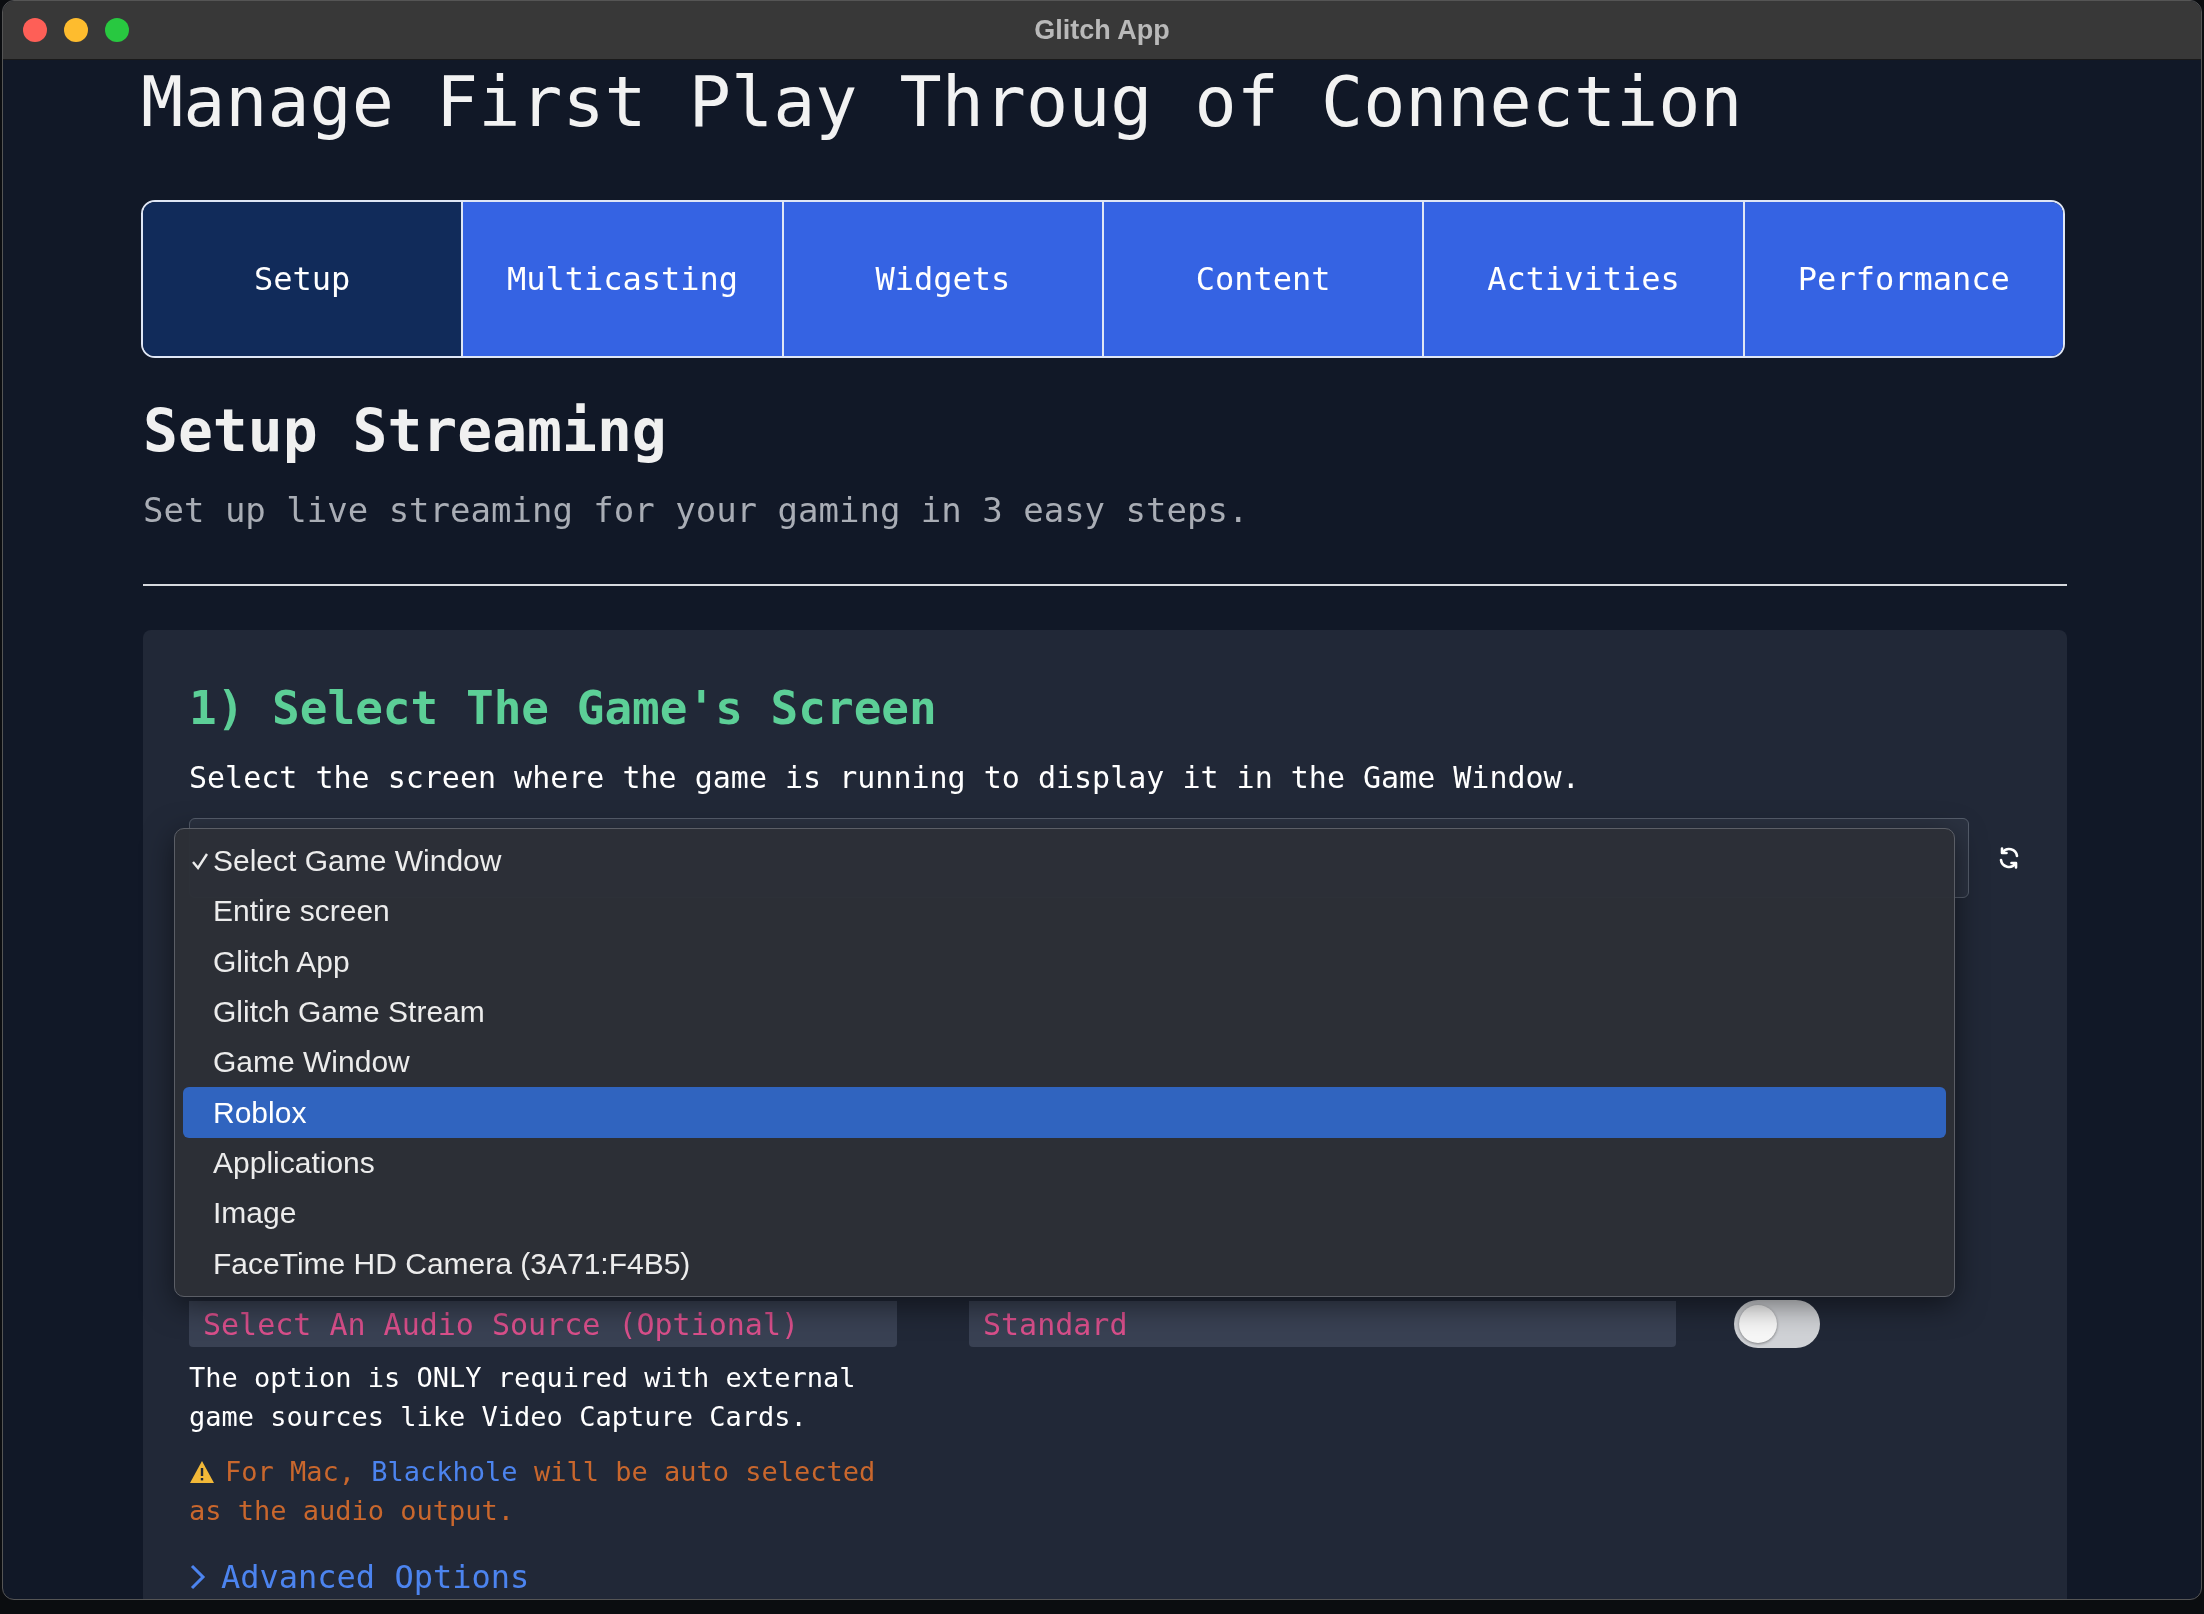 The width and height of the screenshot is (2204, 1614). Describe the element at coordinates (1064, 1163) in the screenshot. I see `menu-item: Applications` at that location.